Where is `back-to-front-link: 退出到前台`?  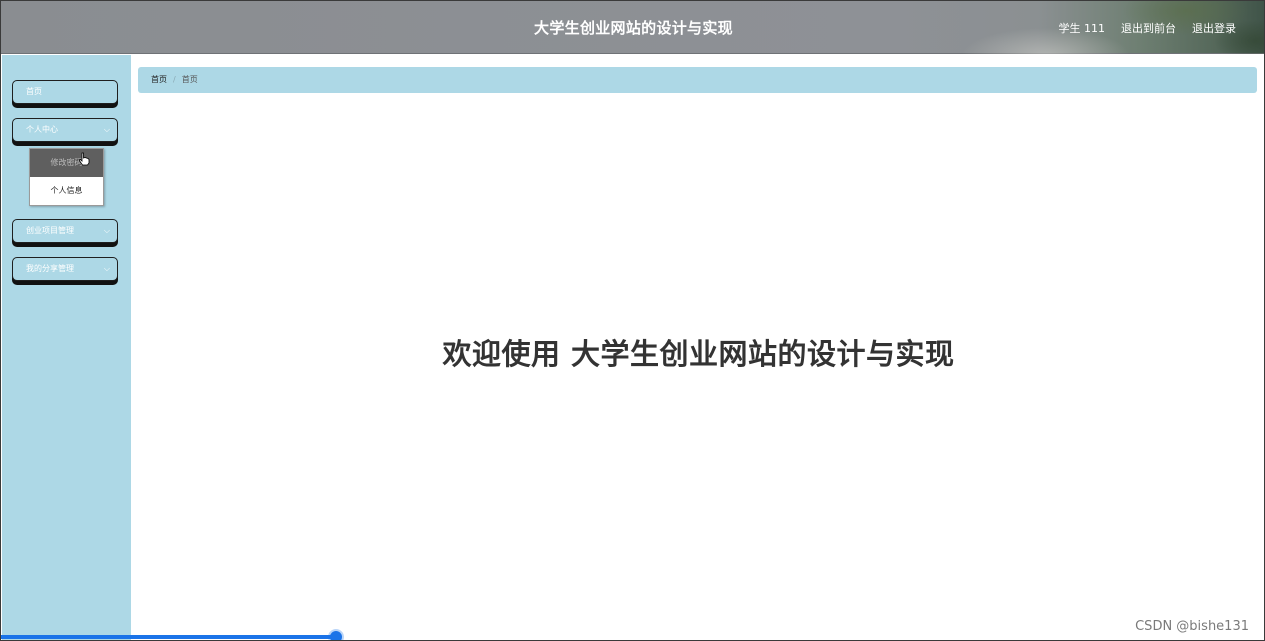 back-to-front-link: 退出到前台 is located at coordinates (1148, 28).